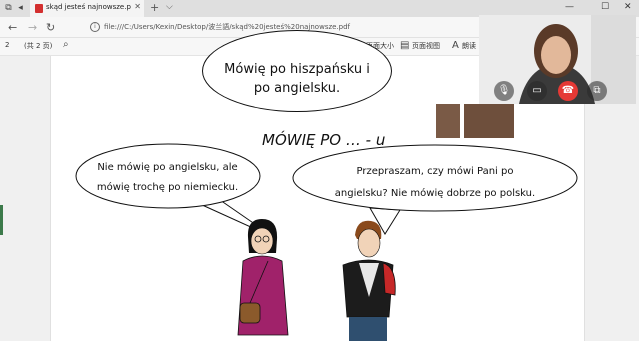  I want to click on figure-partial, so click(475, 121).